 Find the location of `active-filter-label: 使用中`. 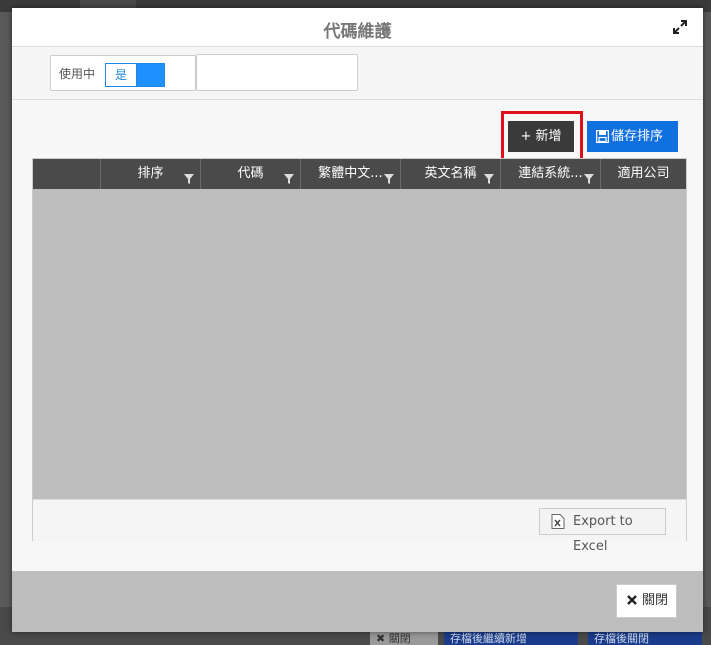

active-filter-label: 使用中 is located at coordinates (77, 74).